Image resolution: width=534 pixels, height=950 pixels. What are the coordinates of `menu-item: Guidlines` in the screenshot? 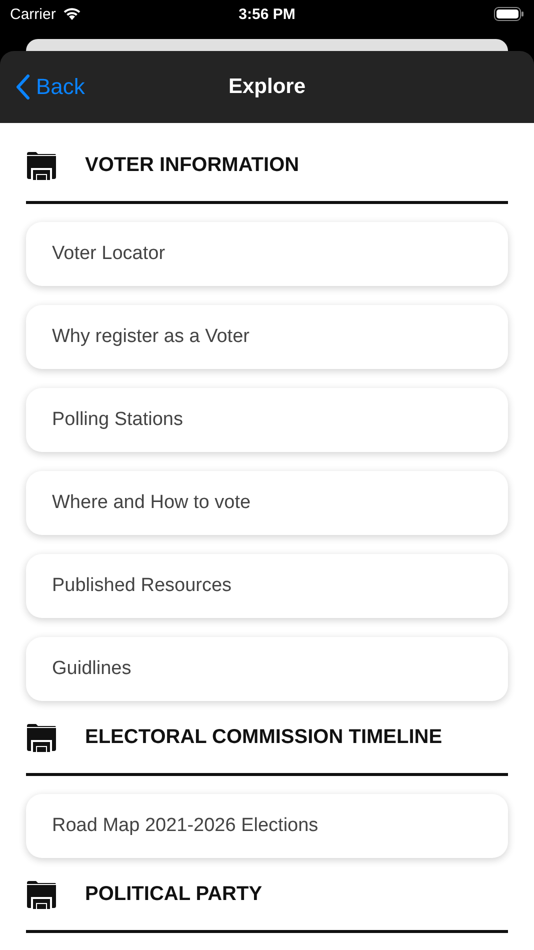 It's located at (267, 669).